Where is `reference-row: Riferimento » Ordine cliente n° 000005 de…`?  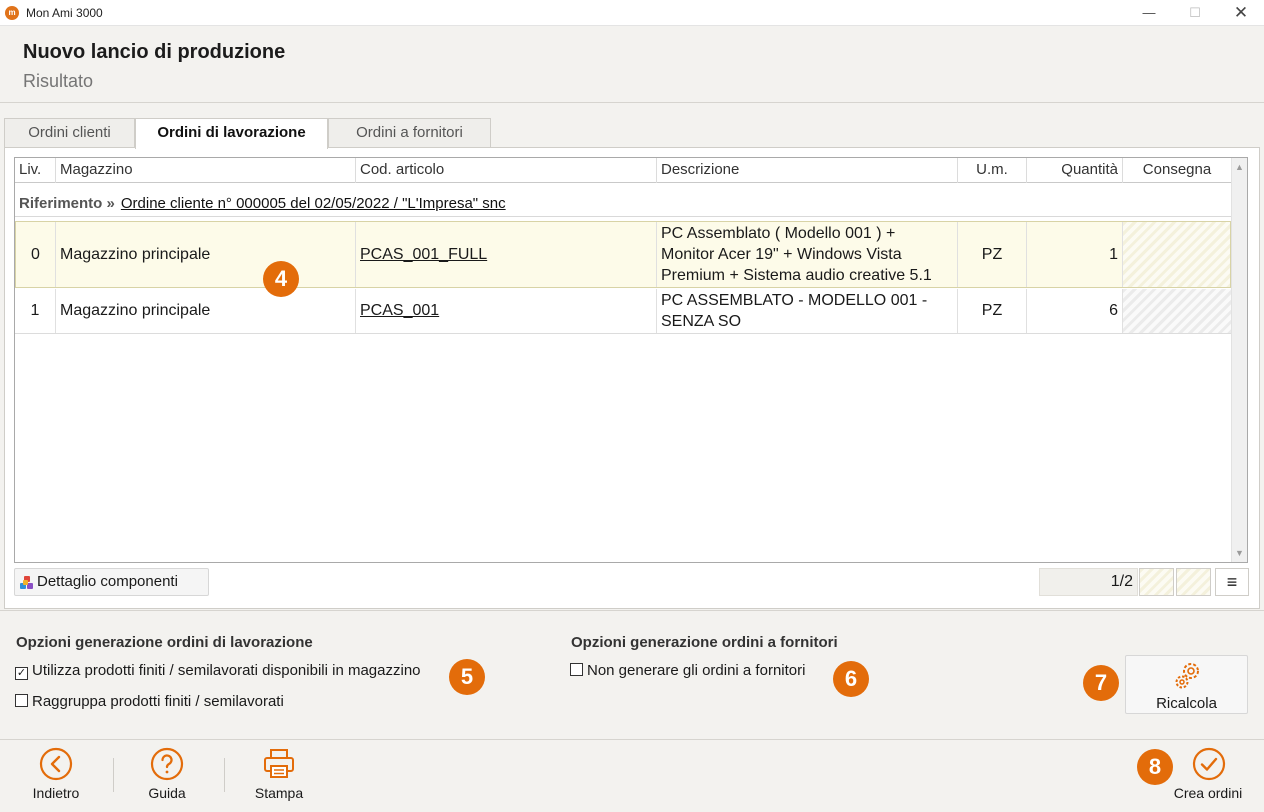
reference-row: Riferimento » Ordine cliente n° 000005 de… is located at coordinates (623, 204).